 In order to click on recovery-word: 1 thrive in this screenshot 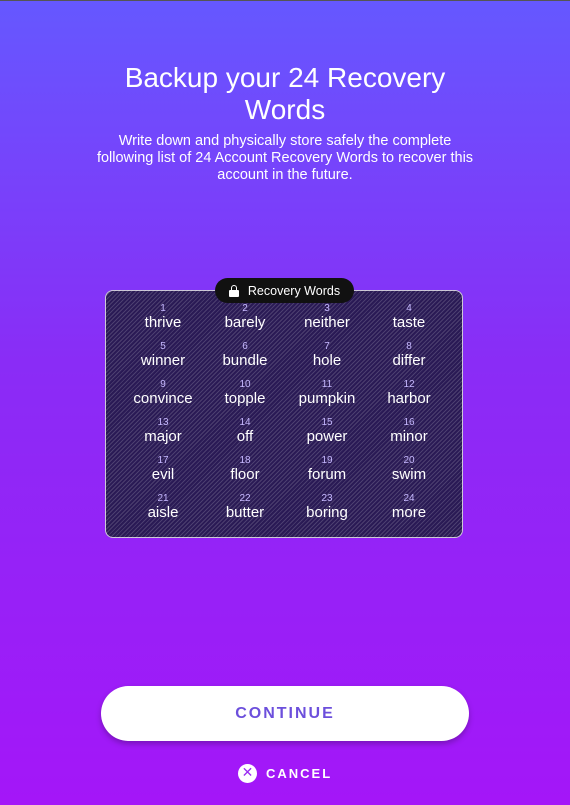, I will do `click(163, 322)`.